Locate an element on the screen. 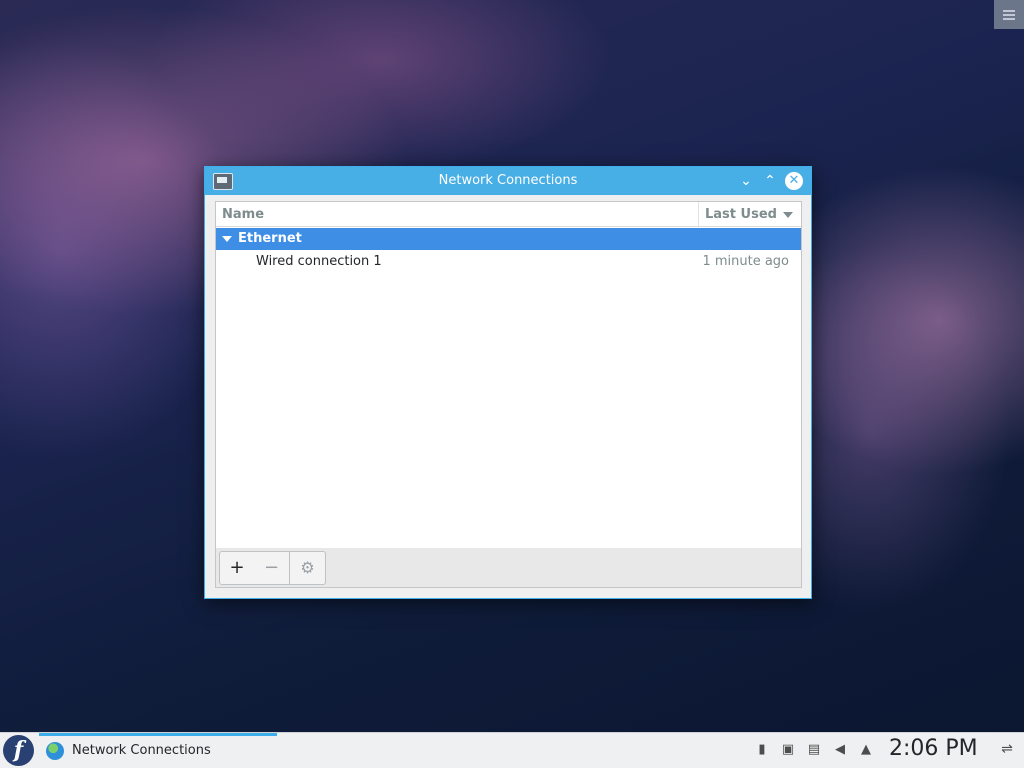  list-header: Name Last Used is located at coordinates (508, 214).